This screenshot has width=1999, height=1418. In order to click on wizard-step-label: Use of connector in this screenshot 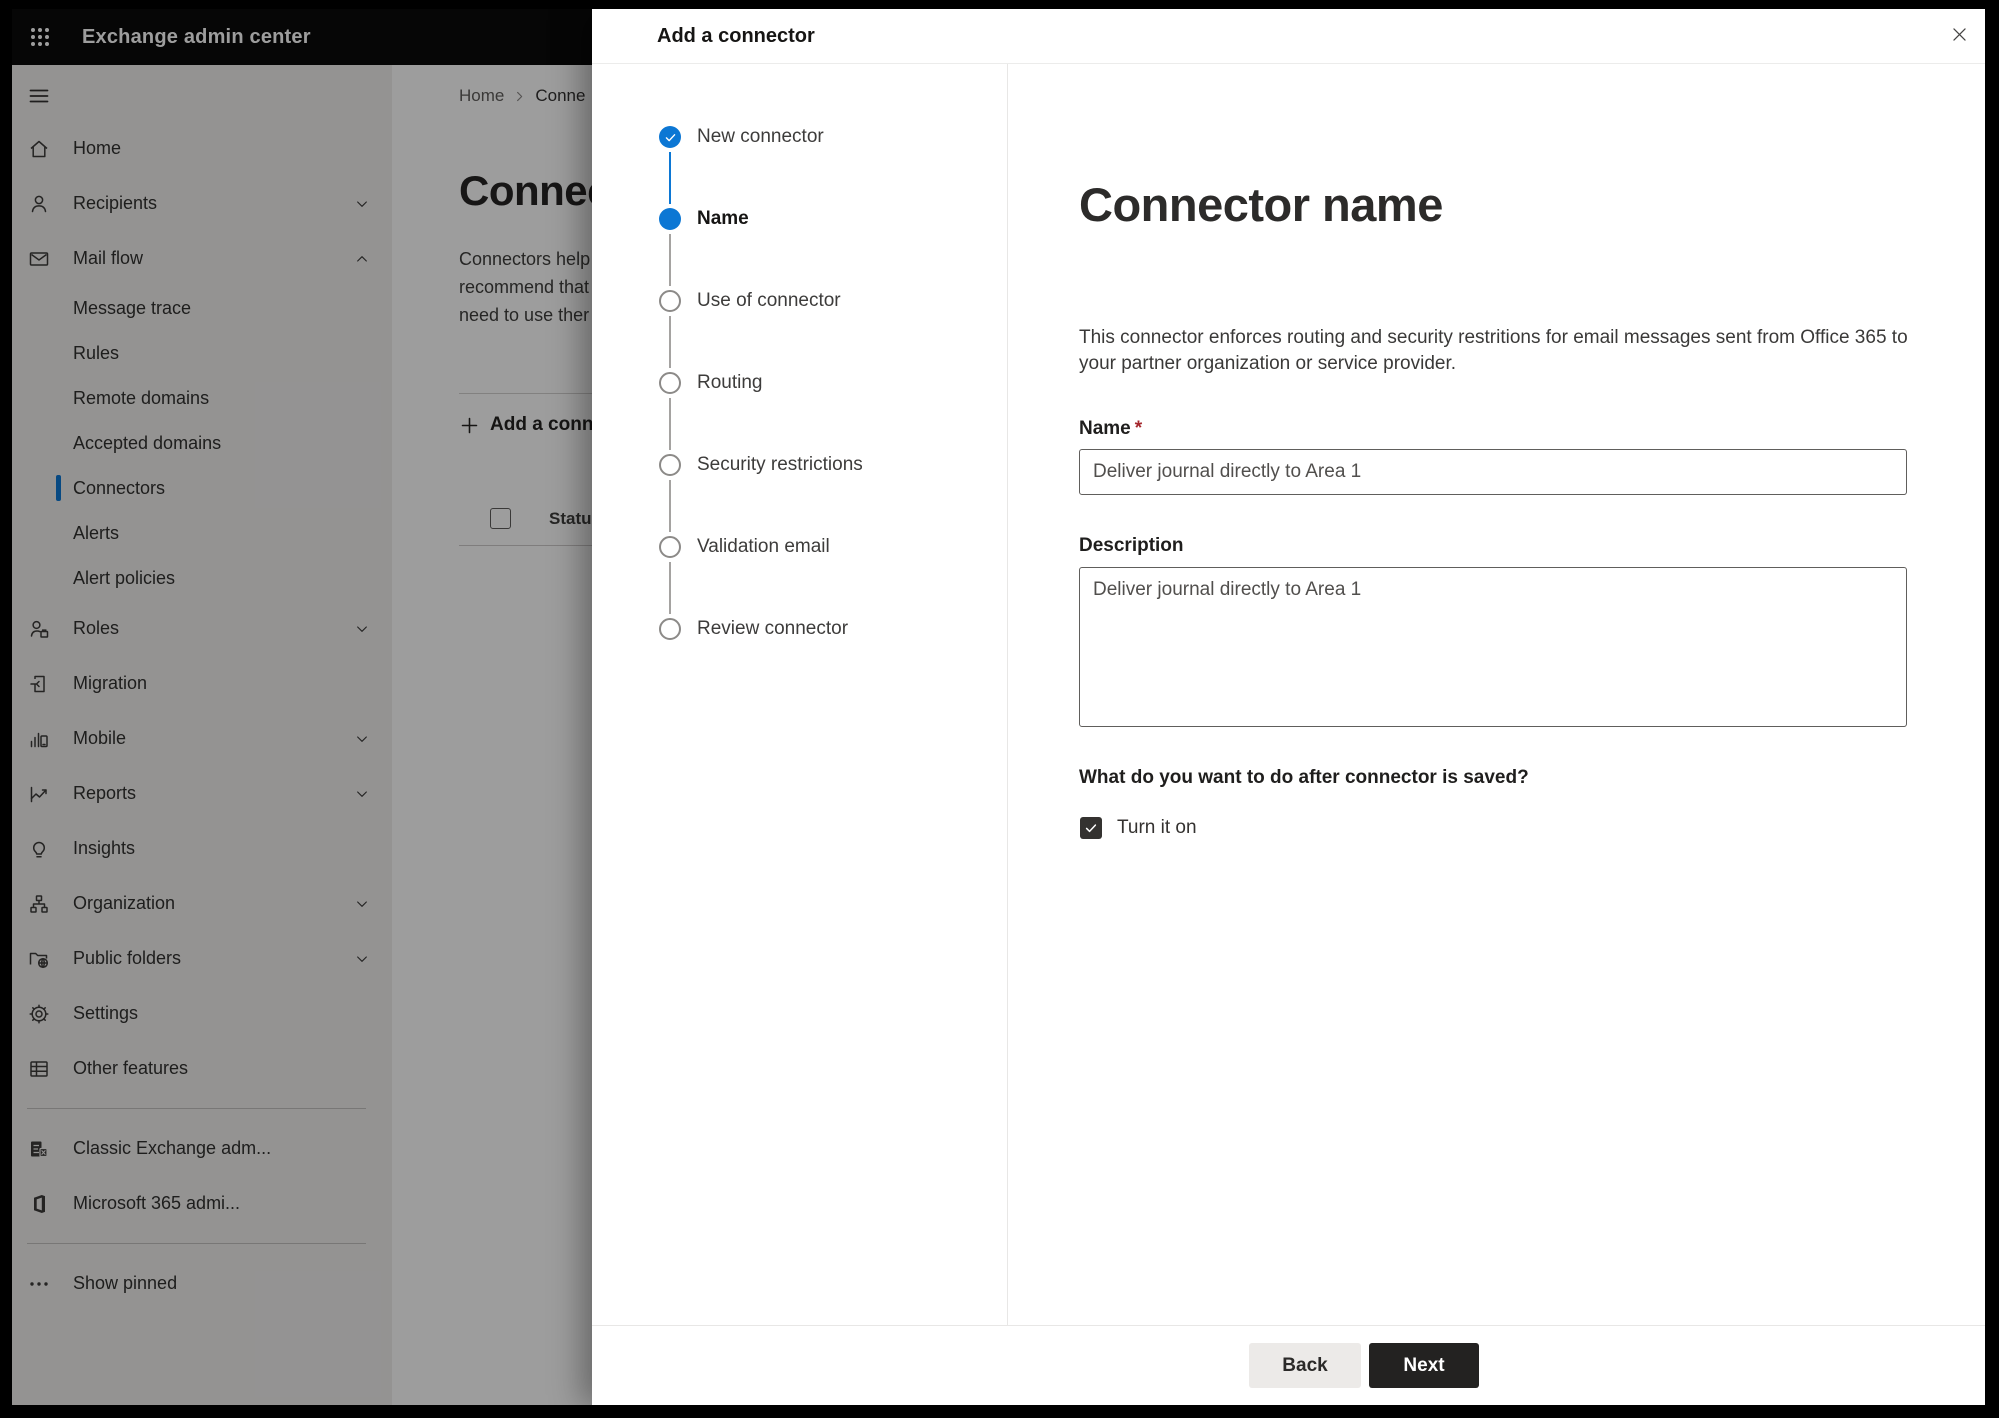, I will do `click(769, 300)`.